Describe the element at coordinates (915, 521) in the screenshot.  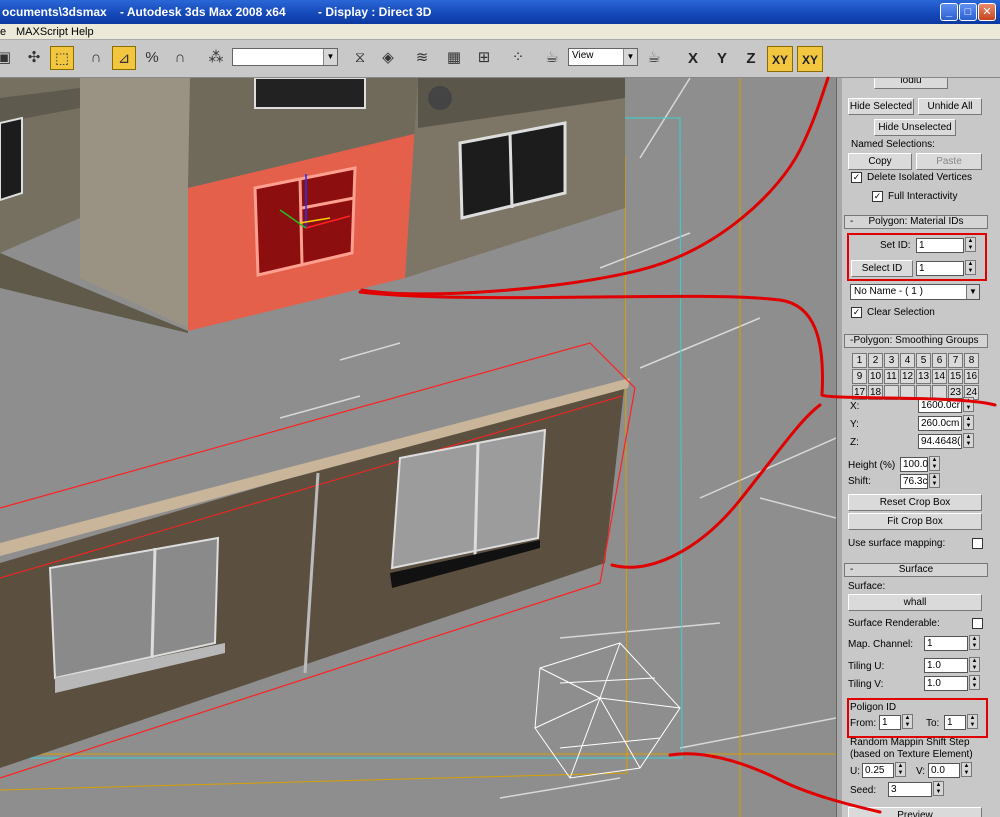
I see `fit-crop-box-button: Fit Crop Box` at that location.